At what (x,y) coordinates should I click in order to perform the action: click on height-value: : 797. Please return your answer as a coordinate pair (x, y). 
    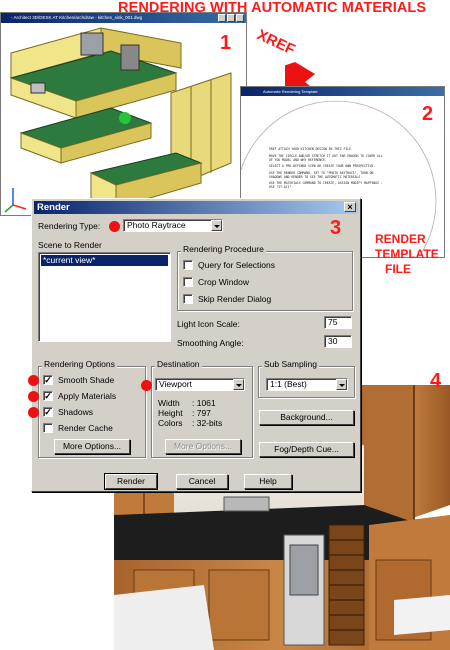
    Looking at the image, I should click on (201, 413).